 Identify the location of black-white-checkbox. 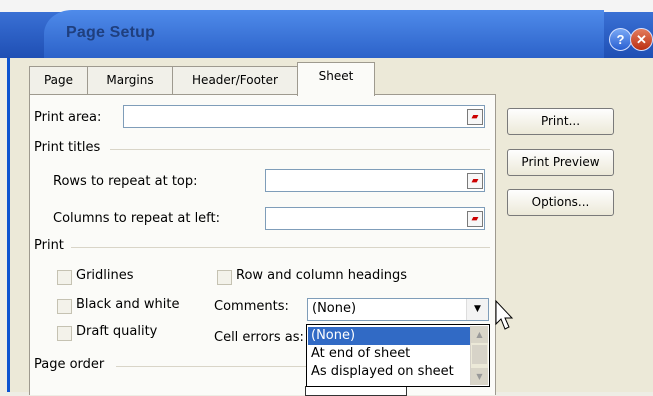
(64, 306).